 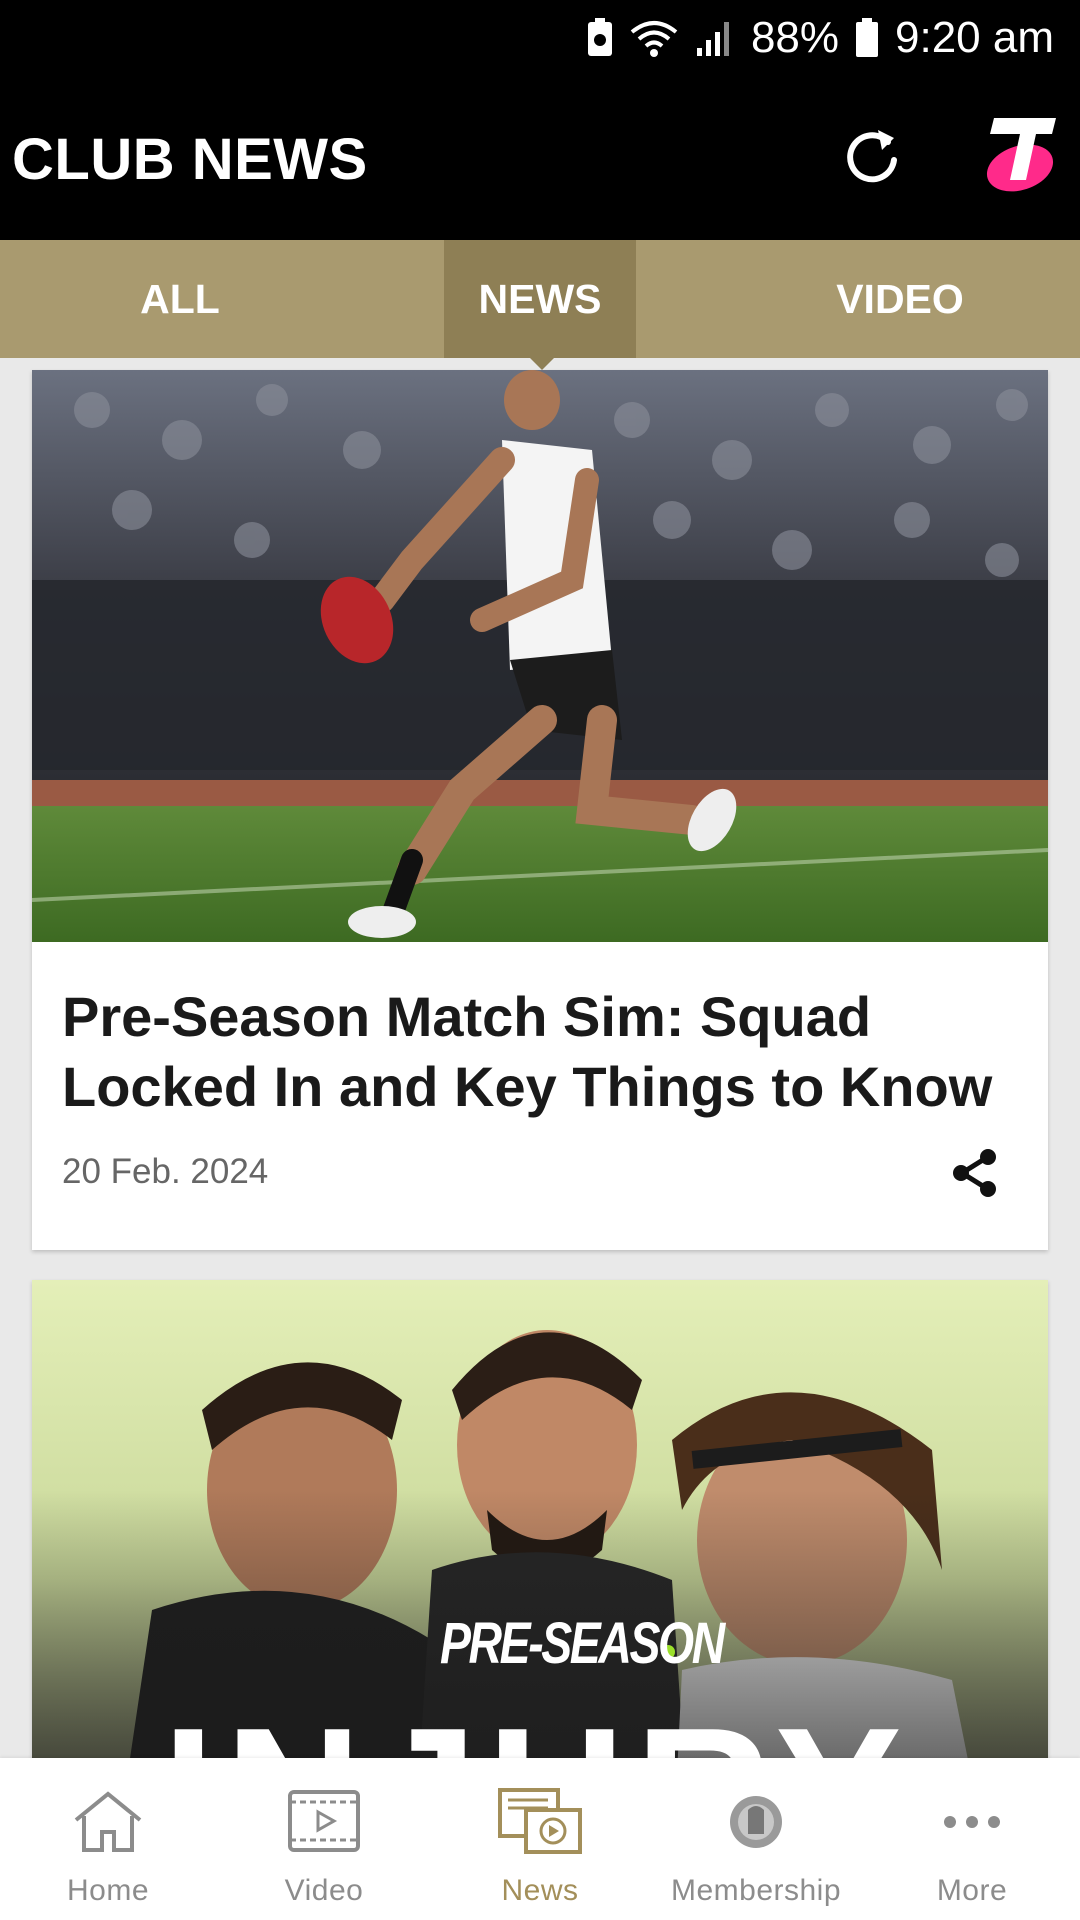 What do you see at coordinates (540, 158) in the screenshot?
I see `app-header: CLUB NEWS` at bounding box center [540, 158].